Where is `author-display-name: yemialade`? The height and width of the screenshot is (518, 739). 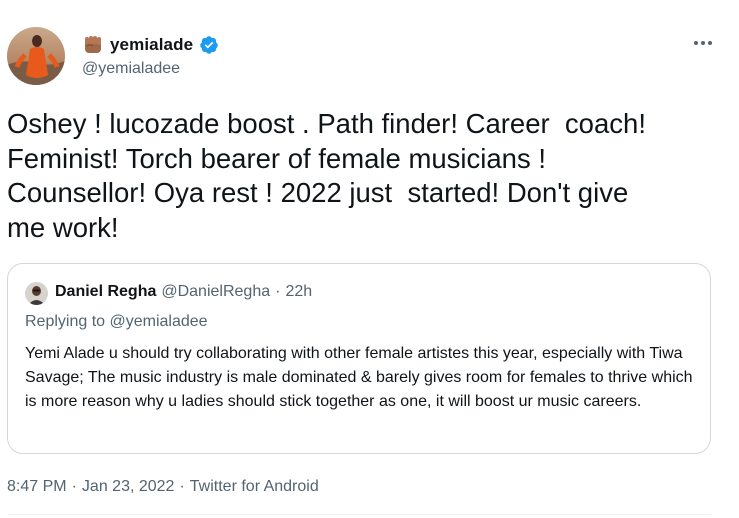
author-display-name: yemialade is located at coordinates (151, 45).